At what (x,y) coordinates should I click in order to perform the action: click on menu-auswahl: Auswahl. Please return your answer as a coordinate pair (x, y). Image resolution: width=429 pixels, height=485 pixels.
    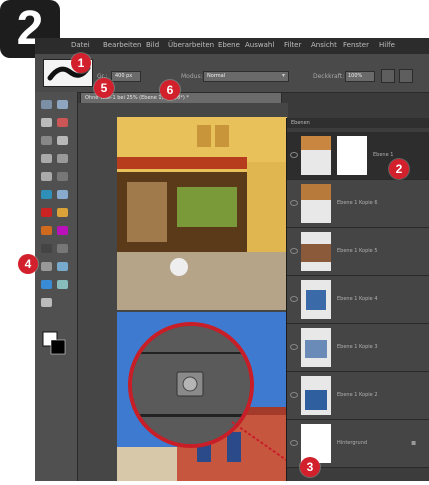
    Looking at the image, I should click on (259, 45).